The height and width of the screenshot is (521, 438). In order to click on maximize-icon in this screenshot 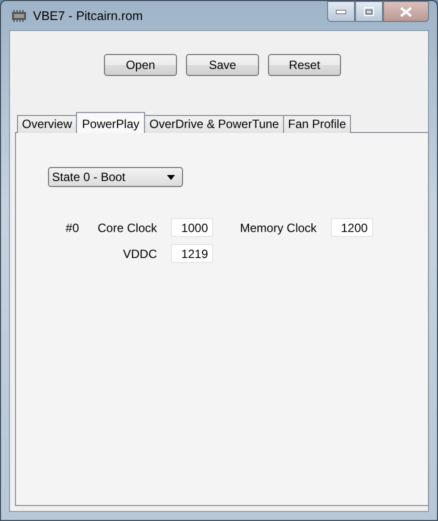, I will do `click(369, 11)`.